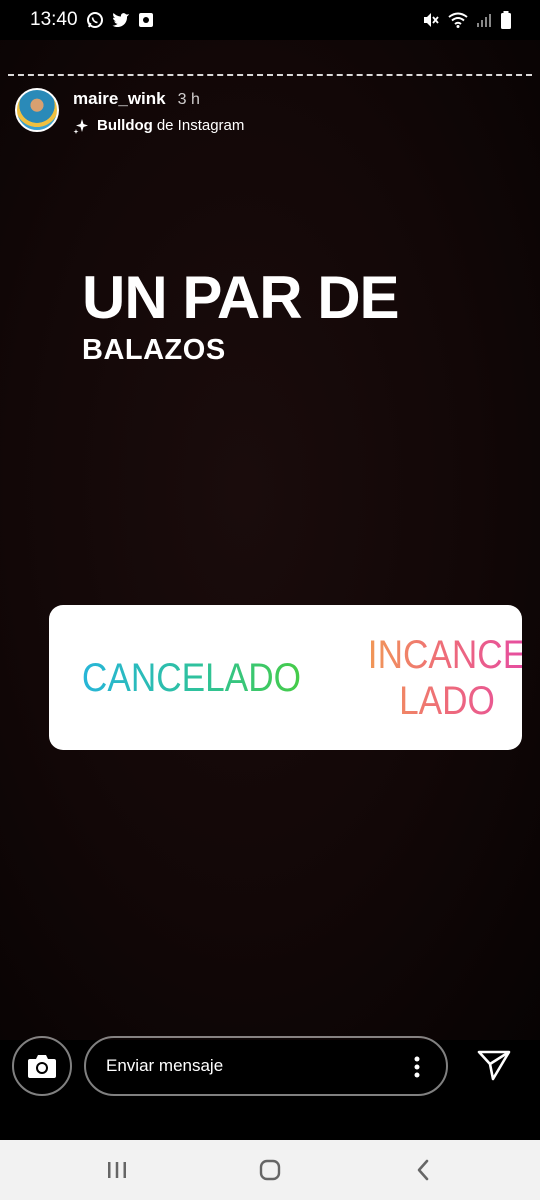 This screenshot has width=540, height=1200. I want to click on poll-option-cancelado: CANCELADO, so click(191, 677).